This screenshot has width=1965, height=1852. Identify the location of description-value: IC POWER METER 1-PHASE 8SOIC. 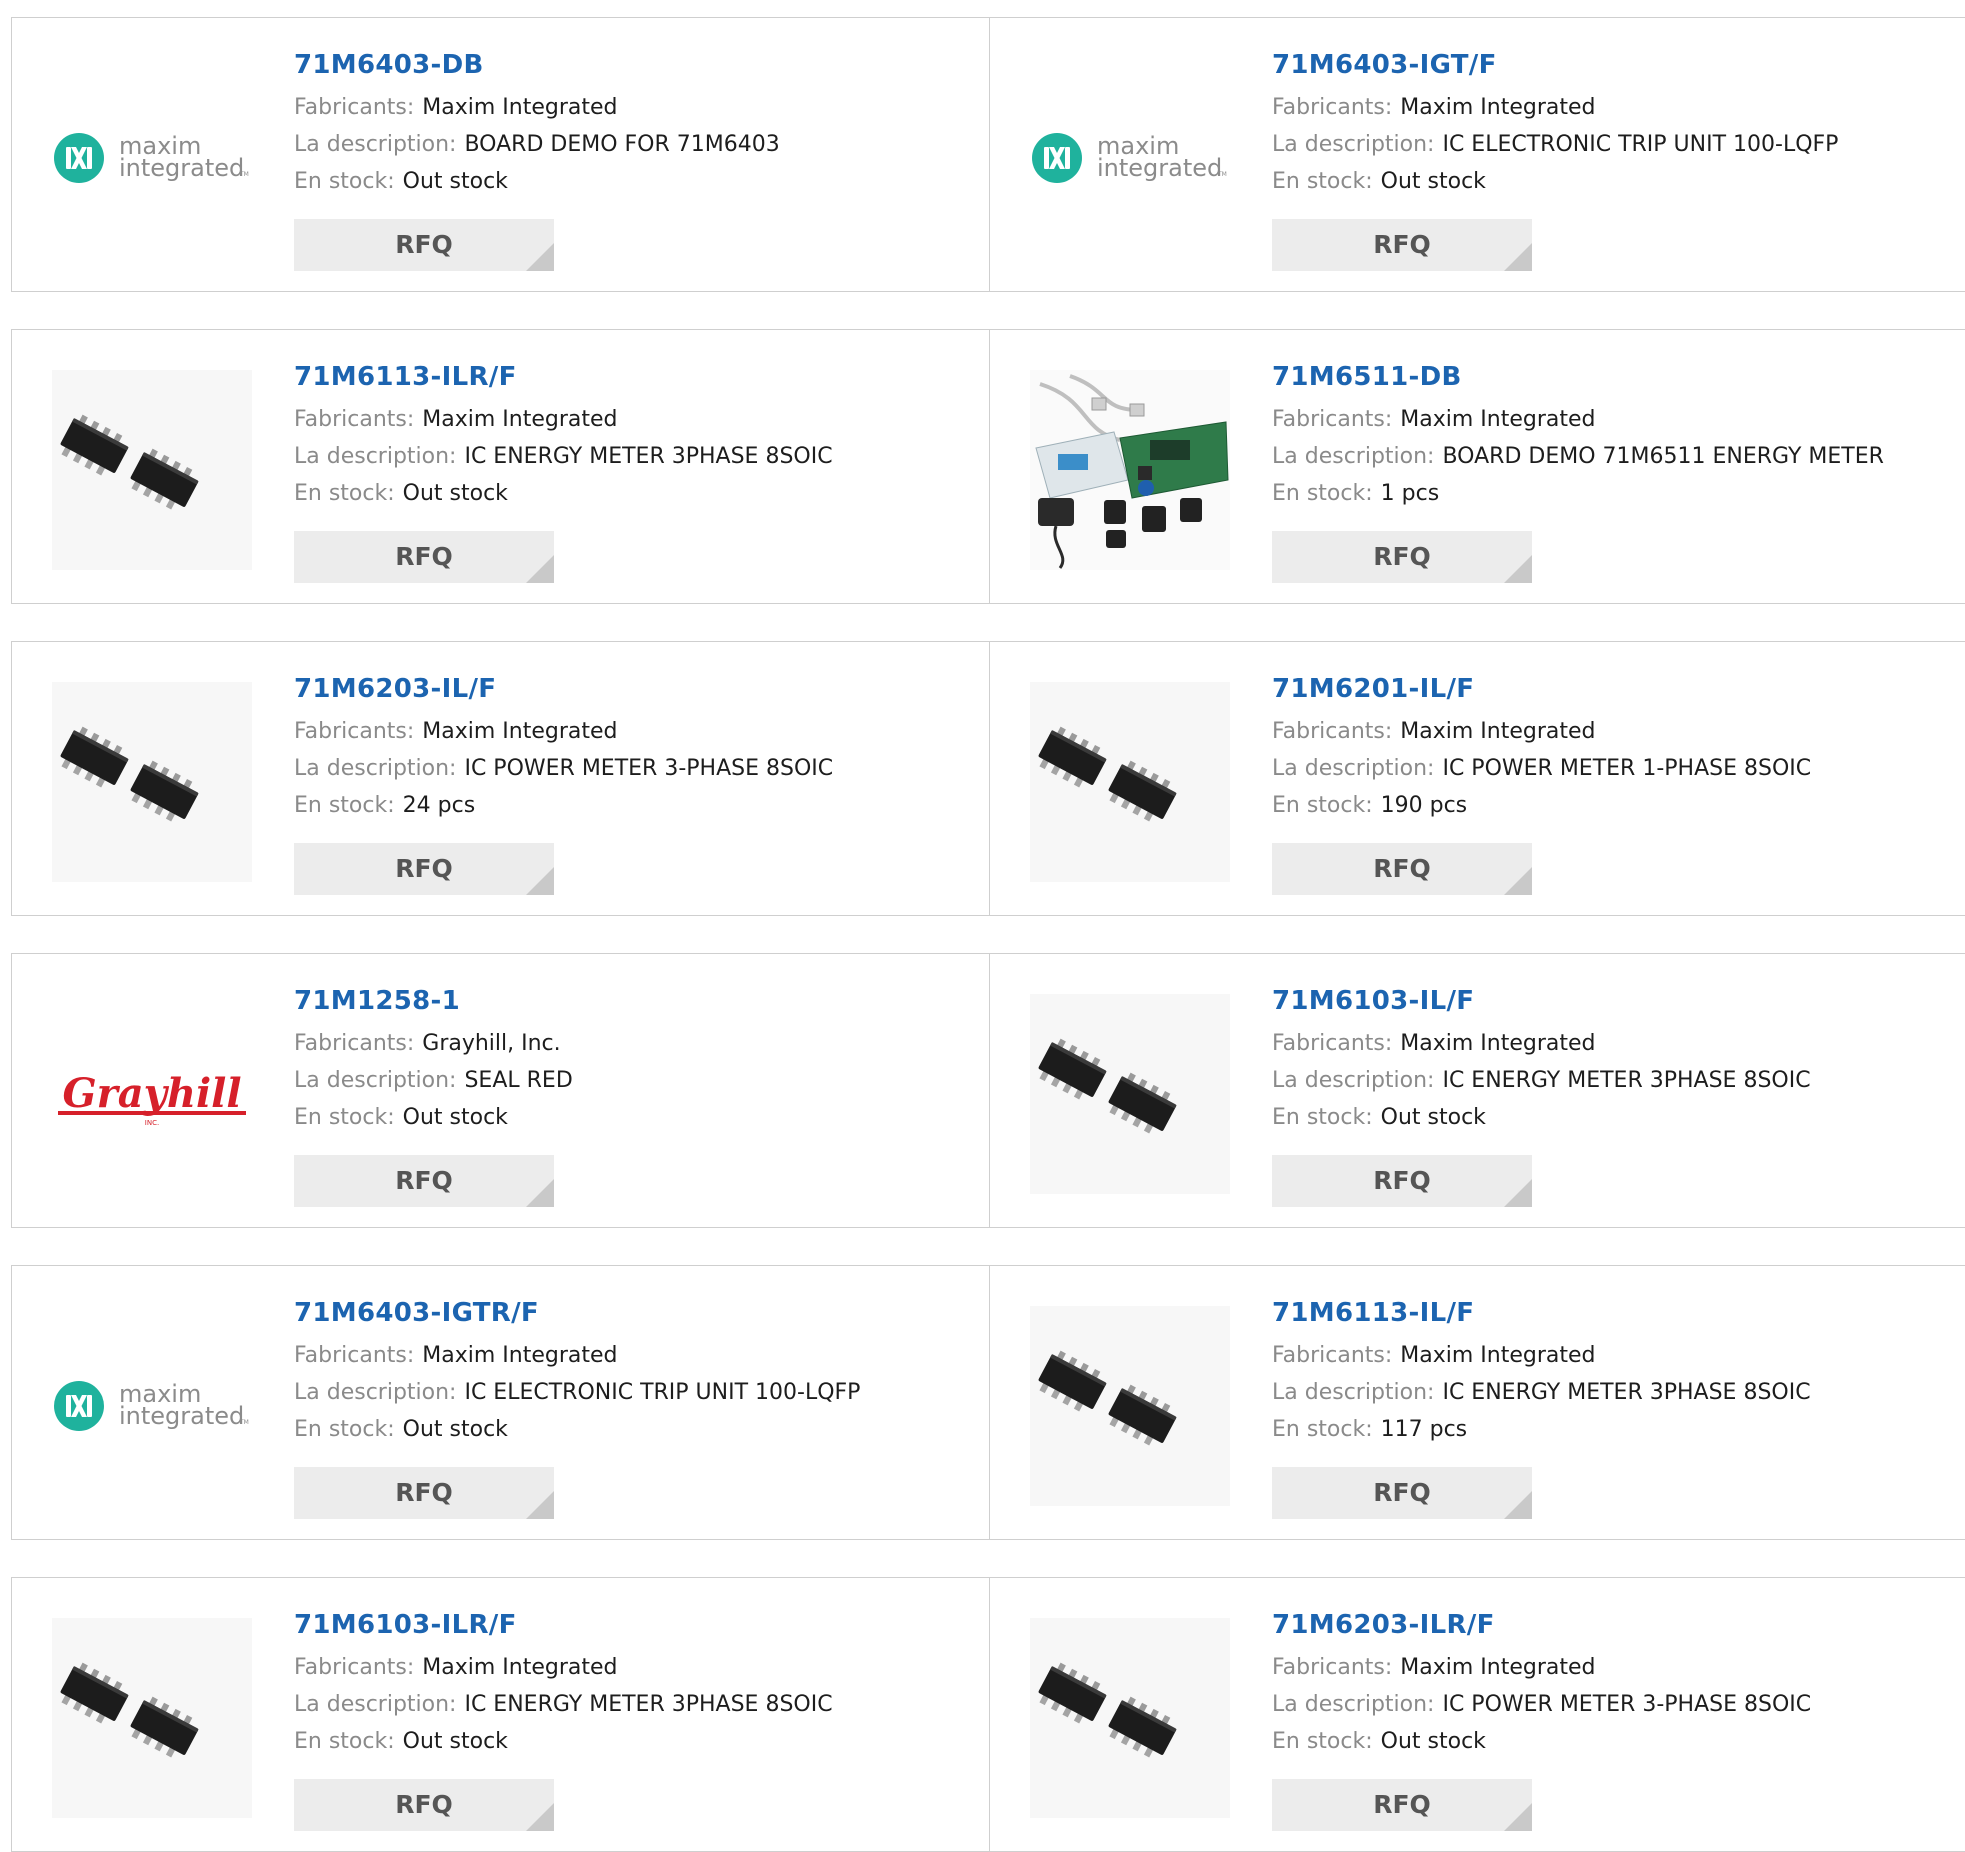
(1627, 768).